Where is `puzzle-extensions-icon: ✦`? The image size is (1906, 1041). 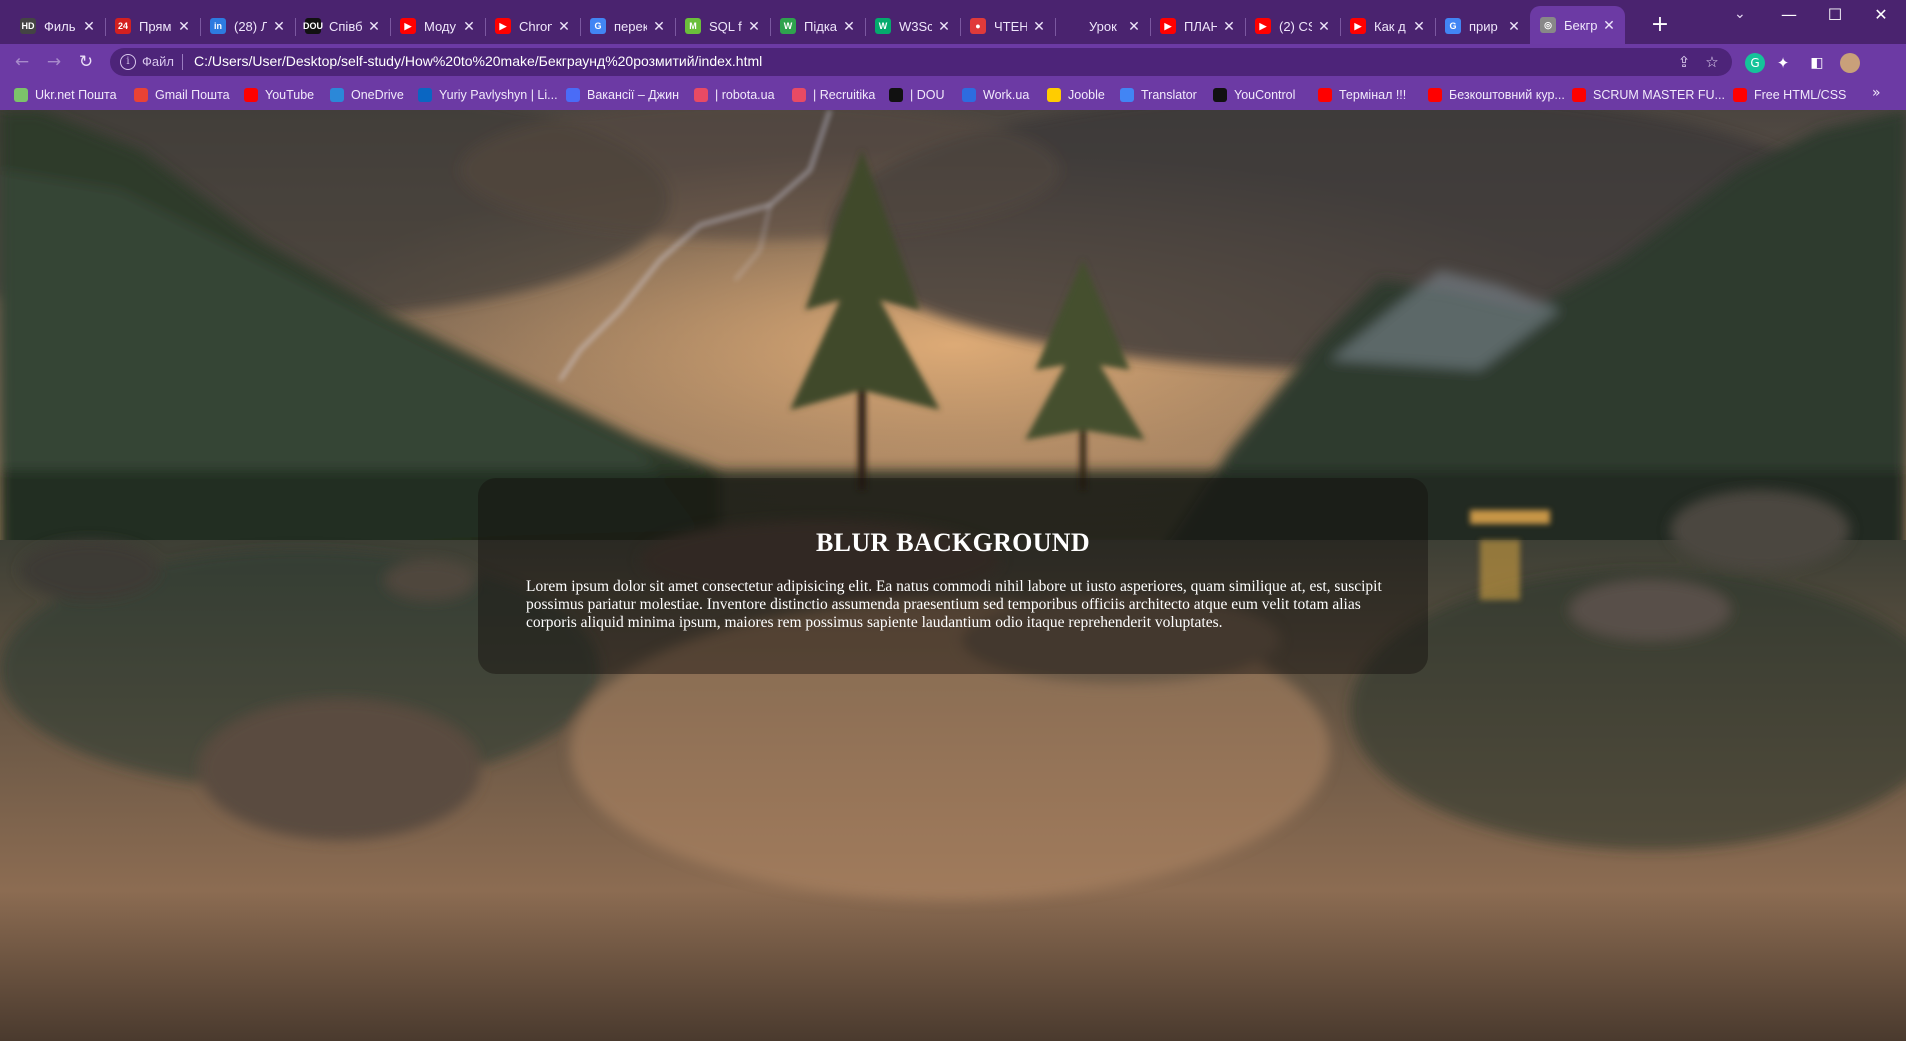 puzzle-extensions-icon: ✦ is located at coordinates (1783, 63).